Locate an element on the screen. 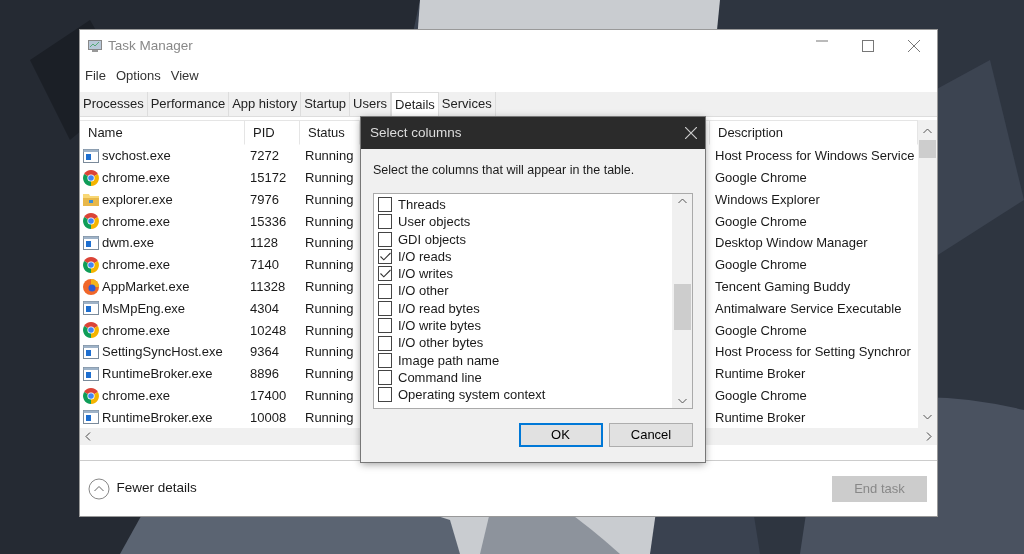 The image size is (1024, 554). table-cell-text: 4304 is located at coordinates (264, 308).